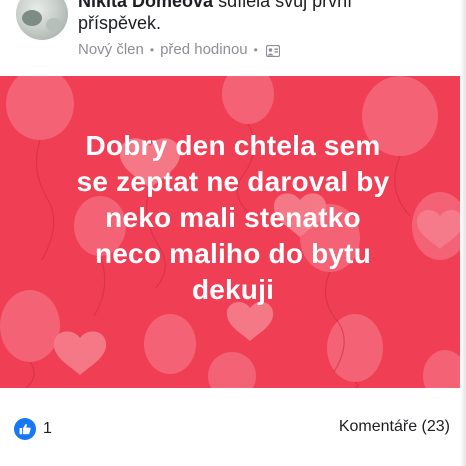 The height and width of the screenshot is (466, 466). Describe the element at coordinates (120, 23) in the screenshot. I see `author-action-continued: příspěvek.` at that location.